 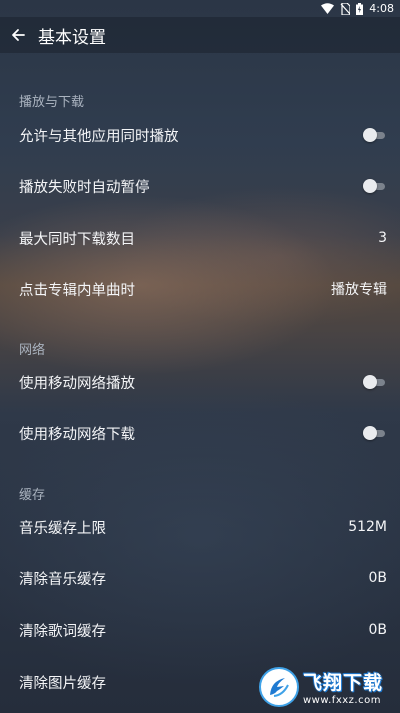 I want to click on wifi-icon, so click(x=328, y=8).